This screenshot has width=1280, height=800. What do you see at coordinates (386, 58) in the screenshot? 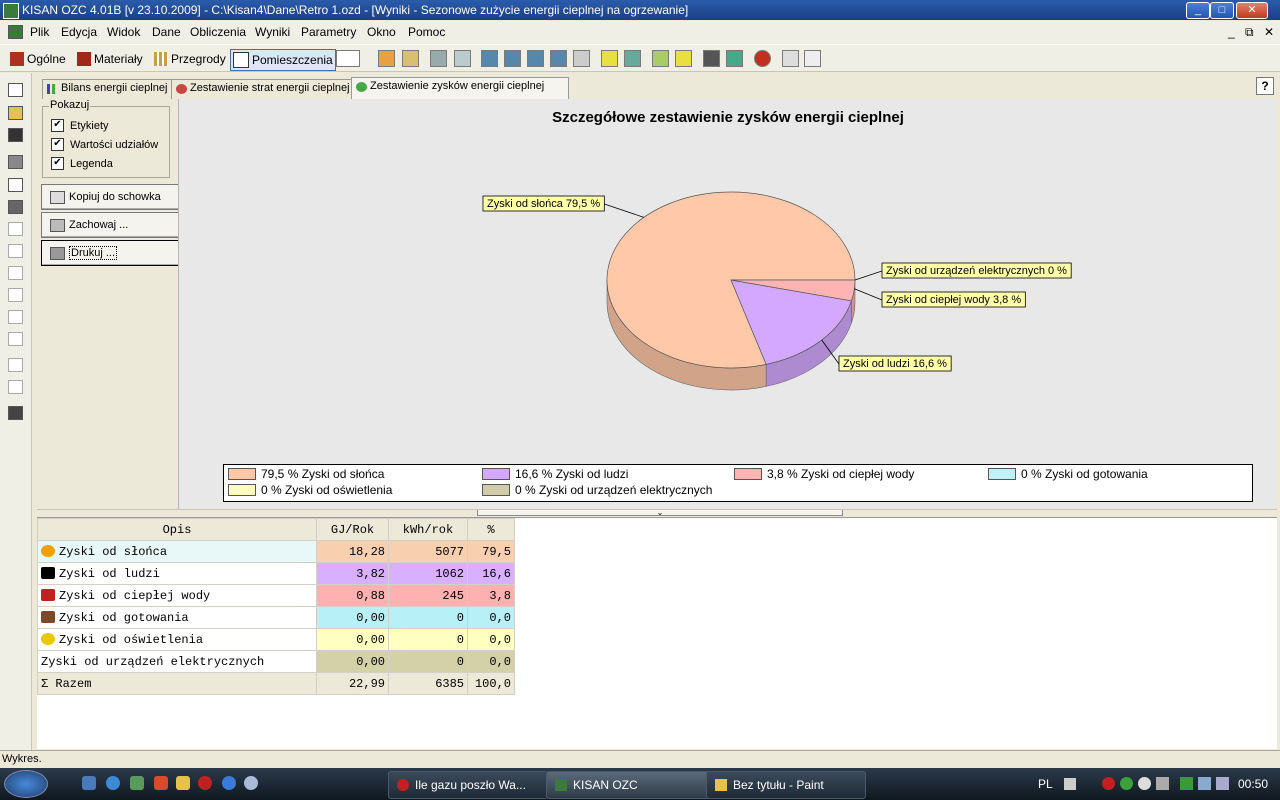
I see `building-icon` at bounding box center [386, 58].